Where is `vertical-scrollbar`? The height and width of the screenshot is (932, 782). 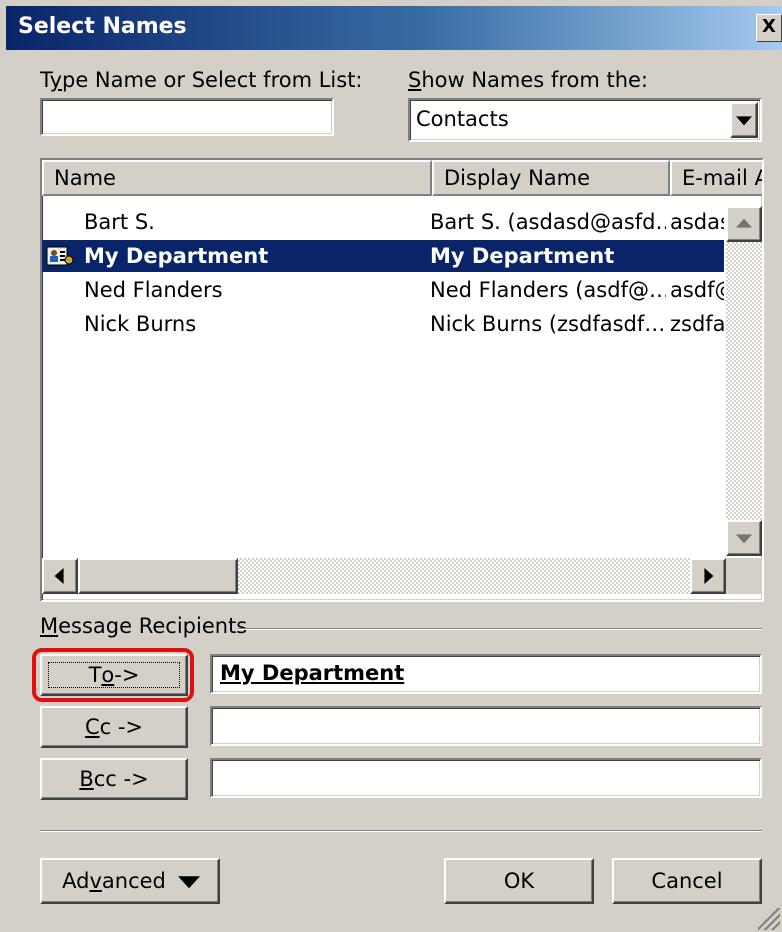
vertical-scrollbar is located at coordinates (744, 381).